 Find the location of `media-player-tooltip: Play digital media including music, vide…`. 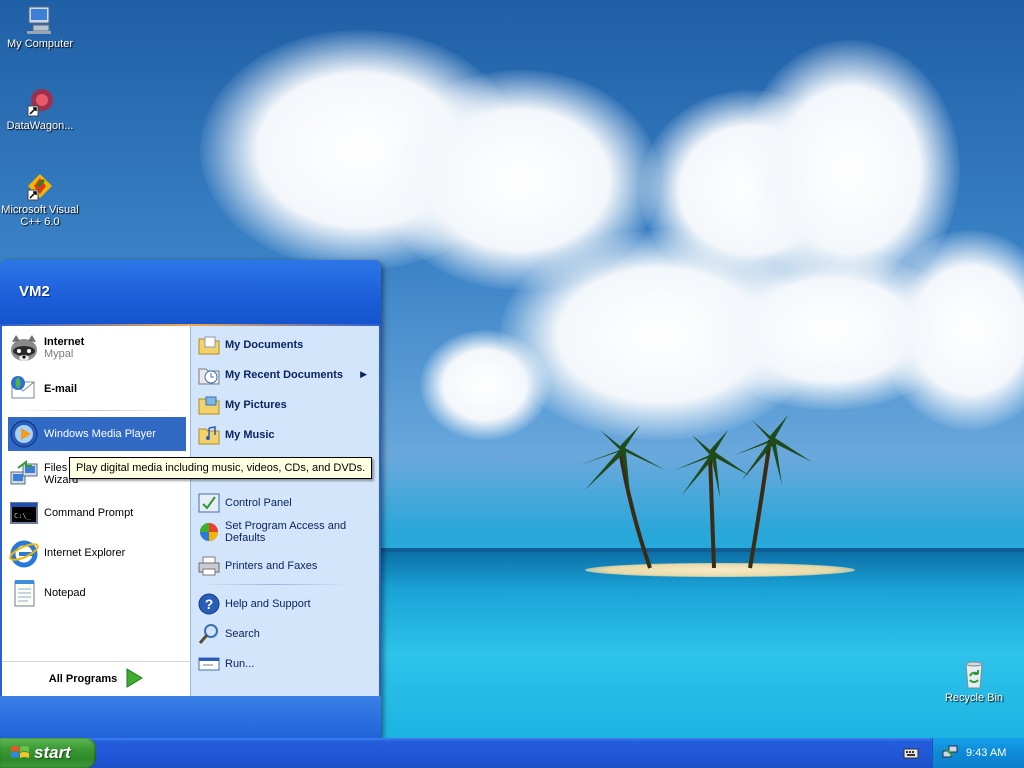

media-player-tooltip: Play digital media including music, vide… is located at coordinates (221, 468).